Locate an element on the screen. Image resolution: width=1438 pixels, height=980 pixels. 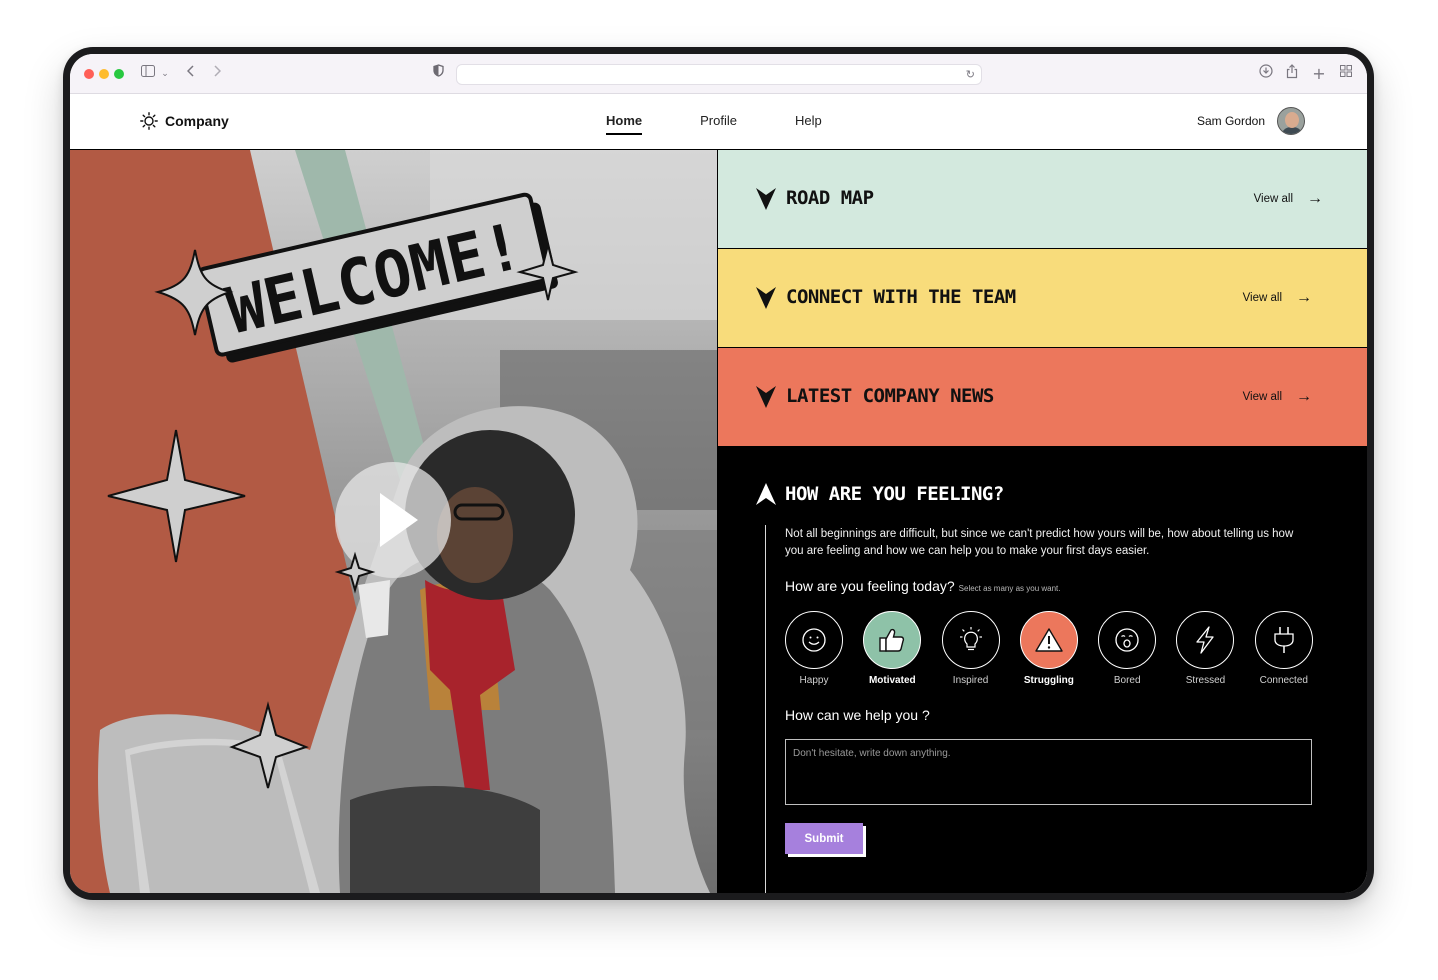
reload-icon: ↻ is located at coordinates (970, 74).